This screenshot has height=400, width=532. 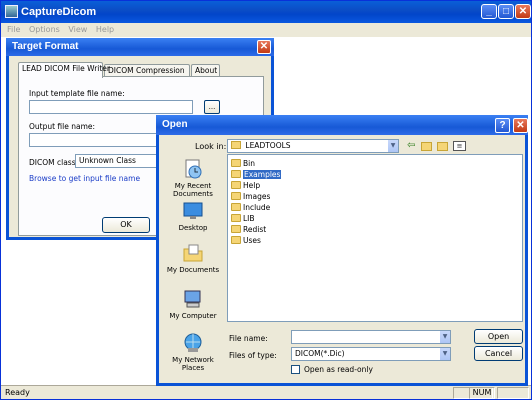 I want to click on open-dialog-close-icon: ✕, so click(x=520, y=125).